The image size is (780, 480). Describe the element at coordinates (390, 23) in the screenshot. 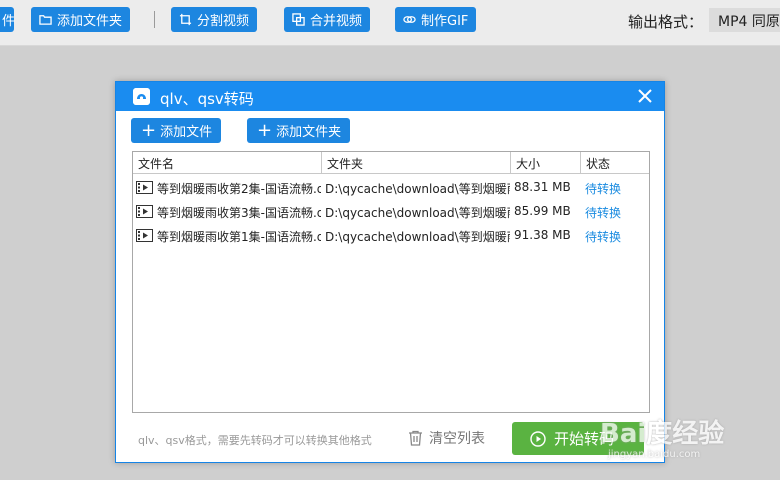

I see `main-toolbar: 件 添加文件夹 分割视频 合并视频 制作GIF 输出格式： MP4 同原` at that location.